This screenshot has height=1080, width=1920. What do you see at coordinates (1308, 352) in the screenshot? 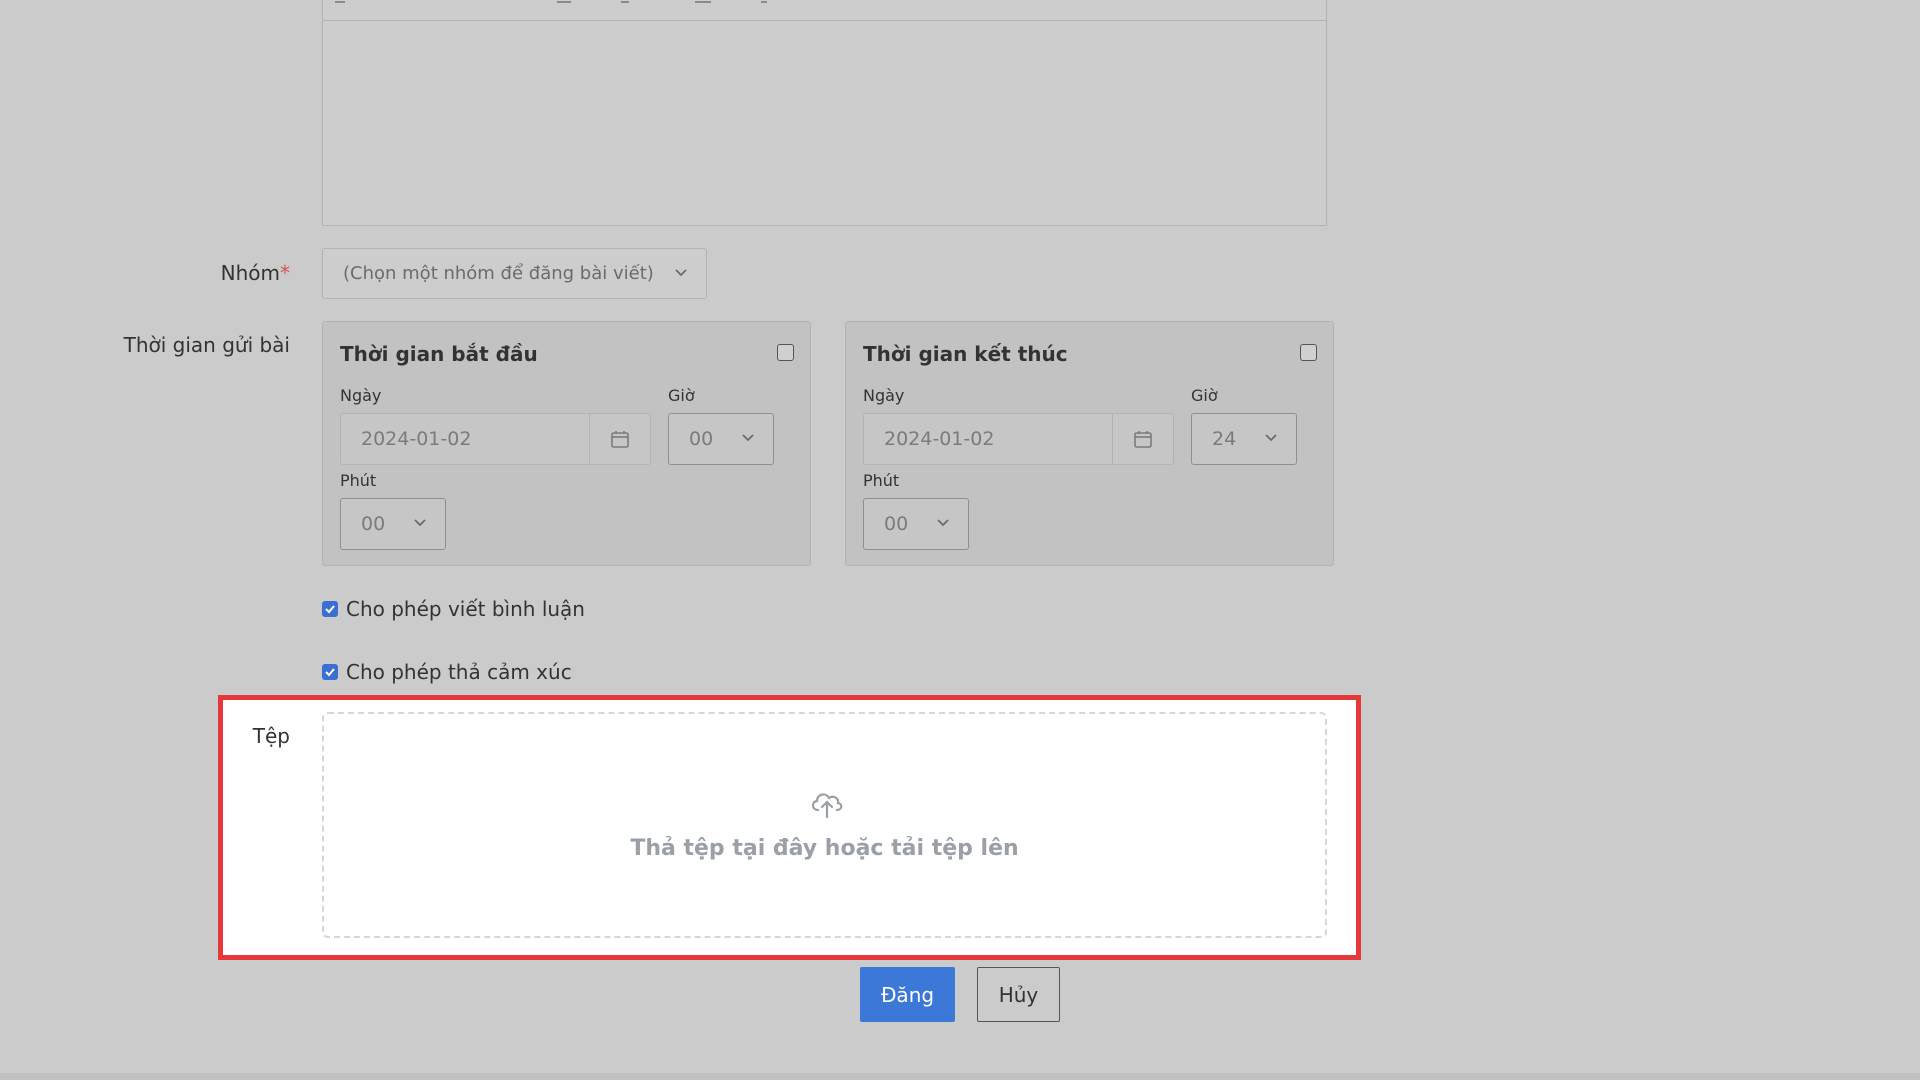
I see `end-time-checkbox` at bounding box center [1308, 352].